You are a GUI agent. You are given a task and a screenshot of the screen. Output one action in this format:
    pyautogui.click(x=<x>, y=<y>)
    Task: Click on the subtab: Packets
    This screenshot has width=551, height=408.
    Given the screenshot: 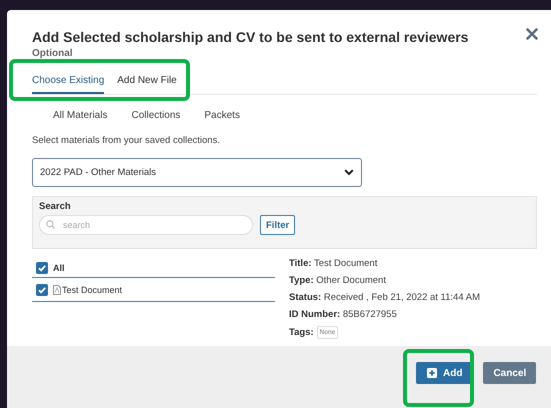 What is the action you would take?
    pyautogui.click(x=222, y=115)
    